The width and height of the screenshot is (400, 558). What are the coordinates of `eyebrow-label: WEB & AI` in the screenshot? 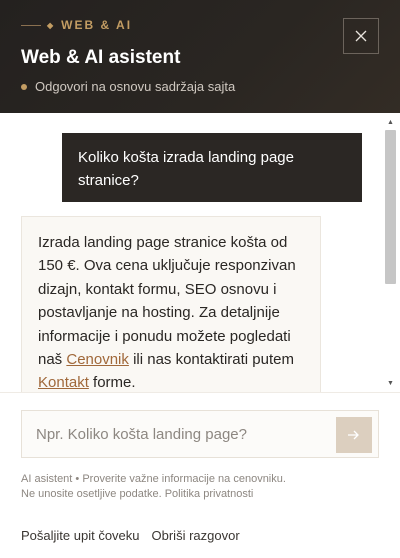 It's located at (97, 25).